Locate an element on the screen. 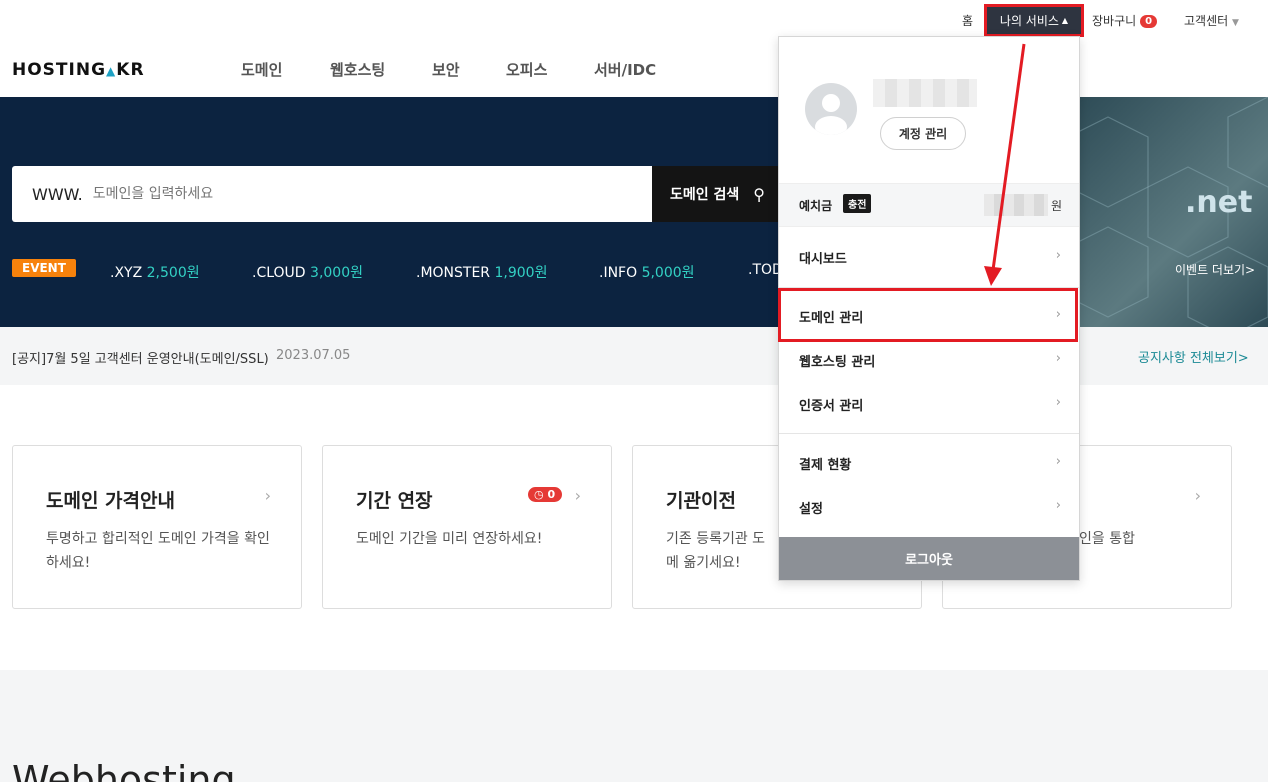  notice-link: [공지]7월 5일 고객센터 운영안내(도메인/SSL) is located at coordinates (140, 357).